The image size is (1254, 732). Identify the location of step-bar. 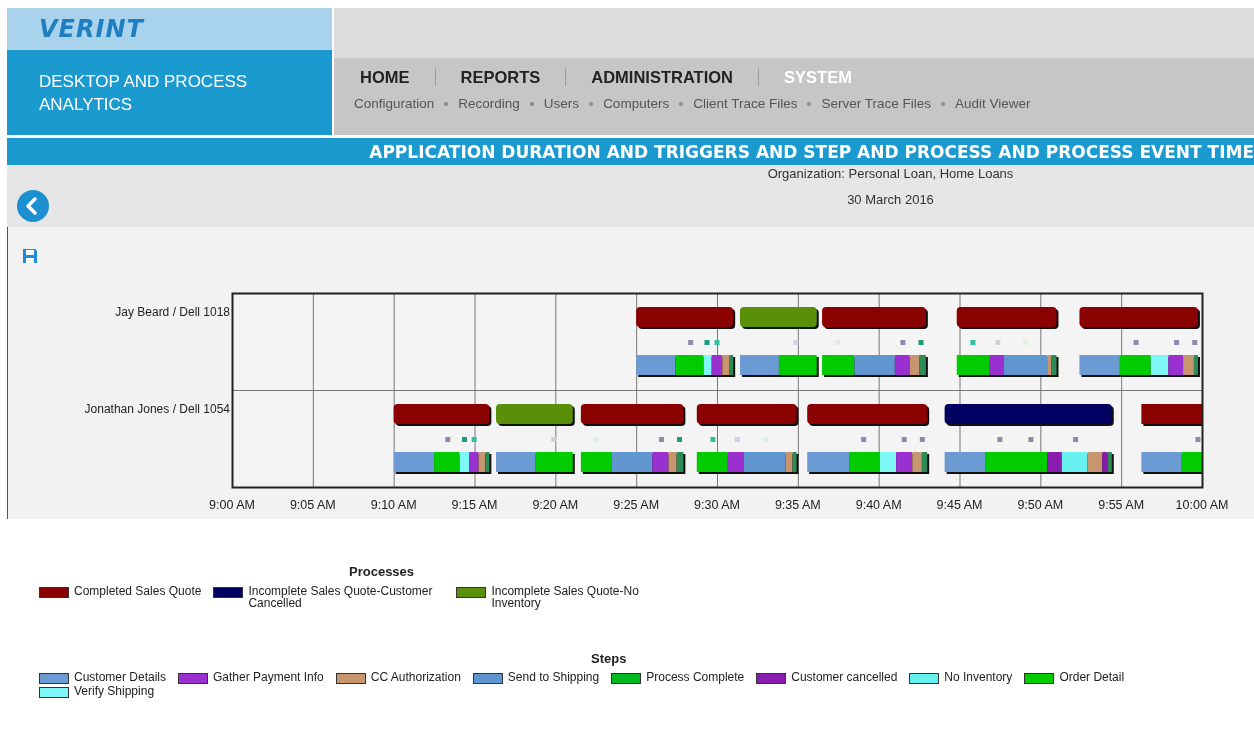
(1171, 463).